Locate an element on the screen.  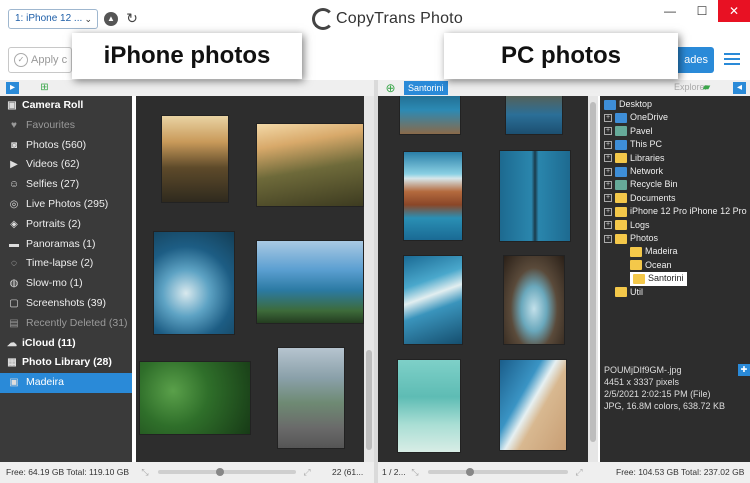
sidebar-item-label: Favourites is located at coordinates (51, 124).